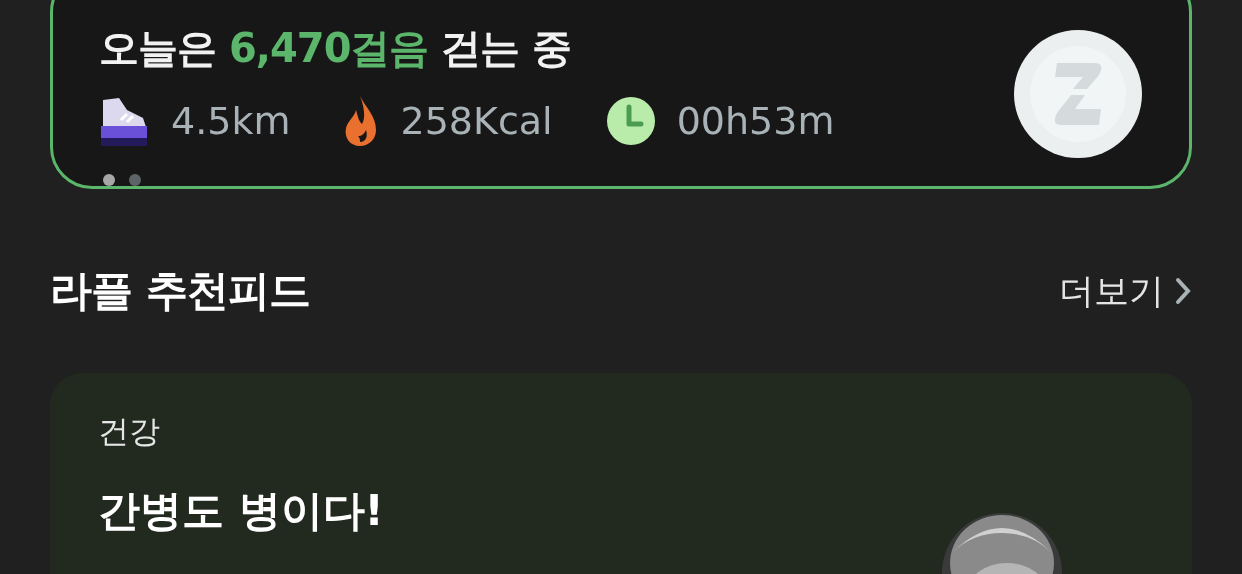 The height and width of the screenshot is (574, 1242). I want to click on flame-icon, so click(361, 121).